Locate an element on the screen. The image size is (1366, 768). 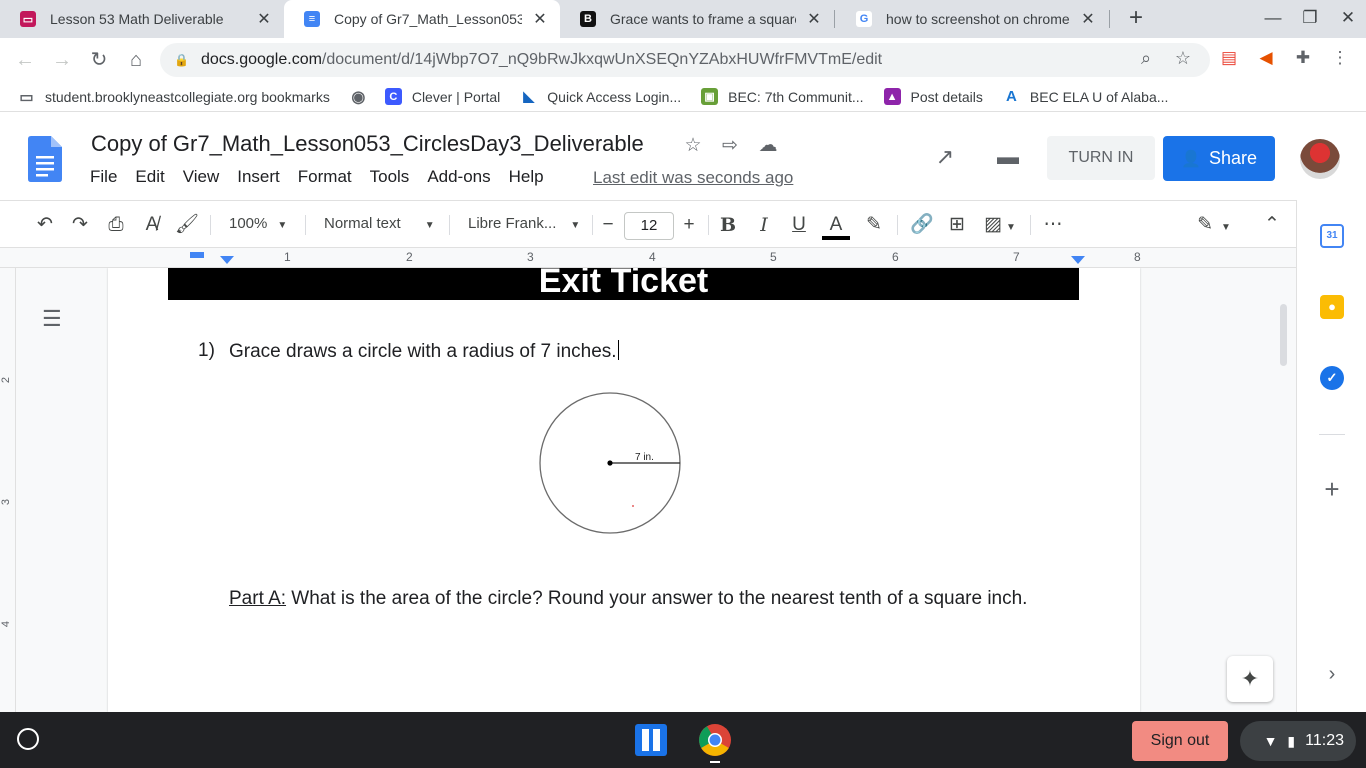
increase-font-size-icon: + is located at coordinates (689, 225).